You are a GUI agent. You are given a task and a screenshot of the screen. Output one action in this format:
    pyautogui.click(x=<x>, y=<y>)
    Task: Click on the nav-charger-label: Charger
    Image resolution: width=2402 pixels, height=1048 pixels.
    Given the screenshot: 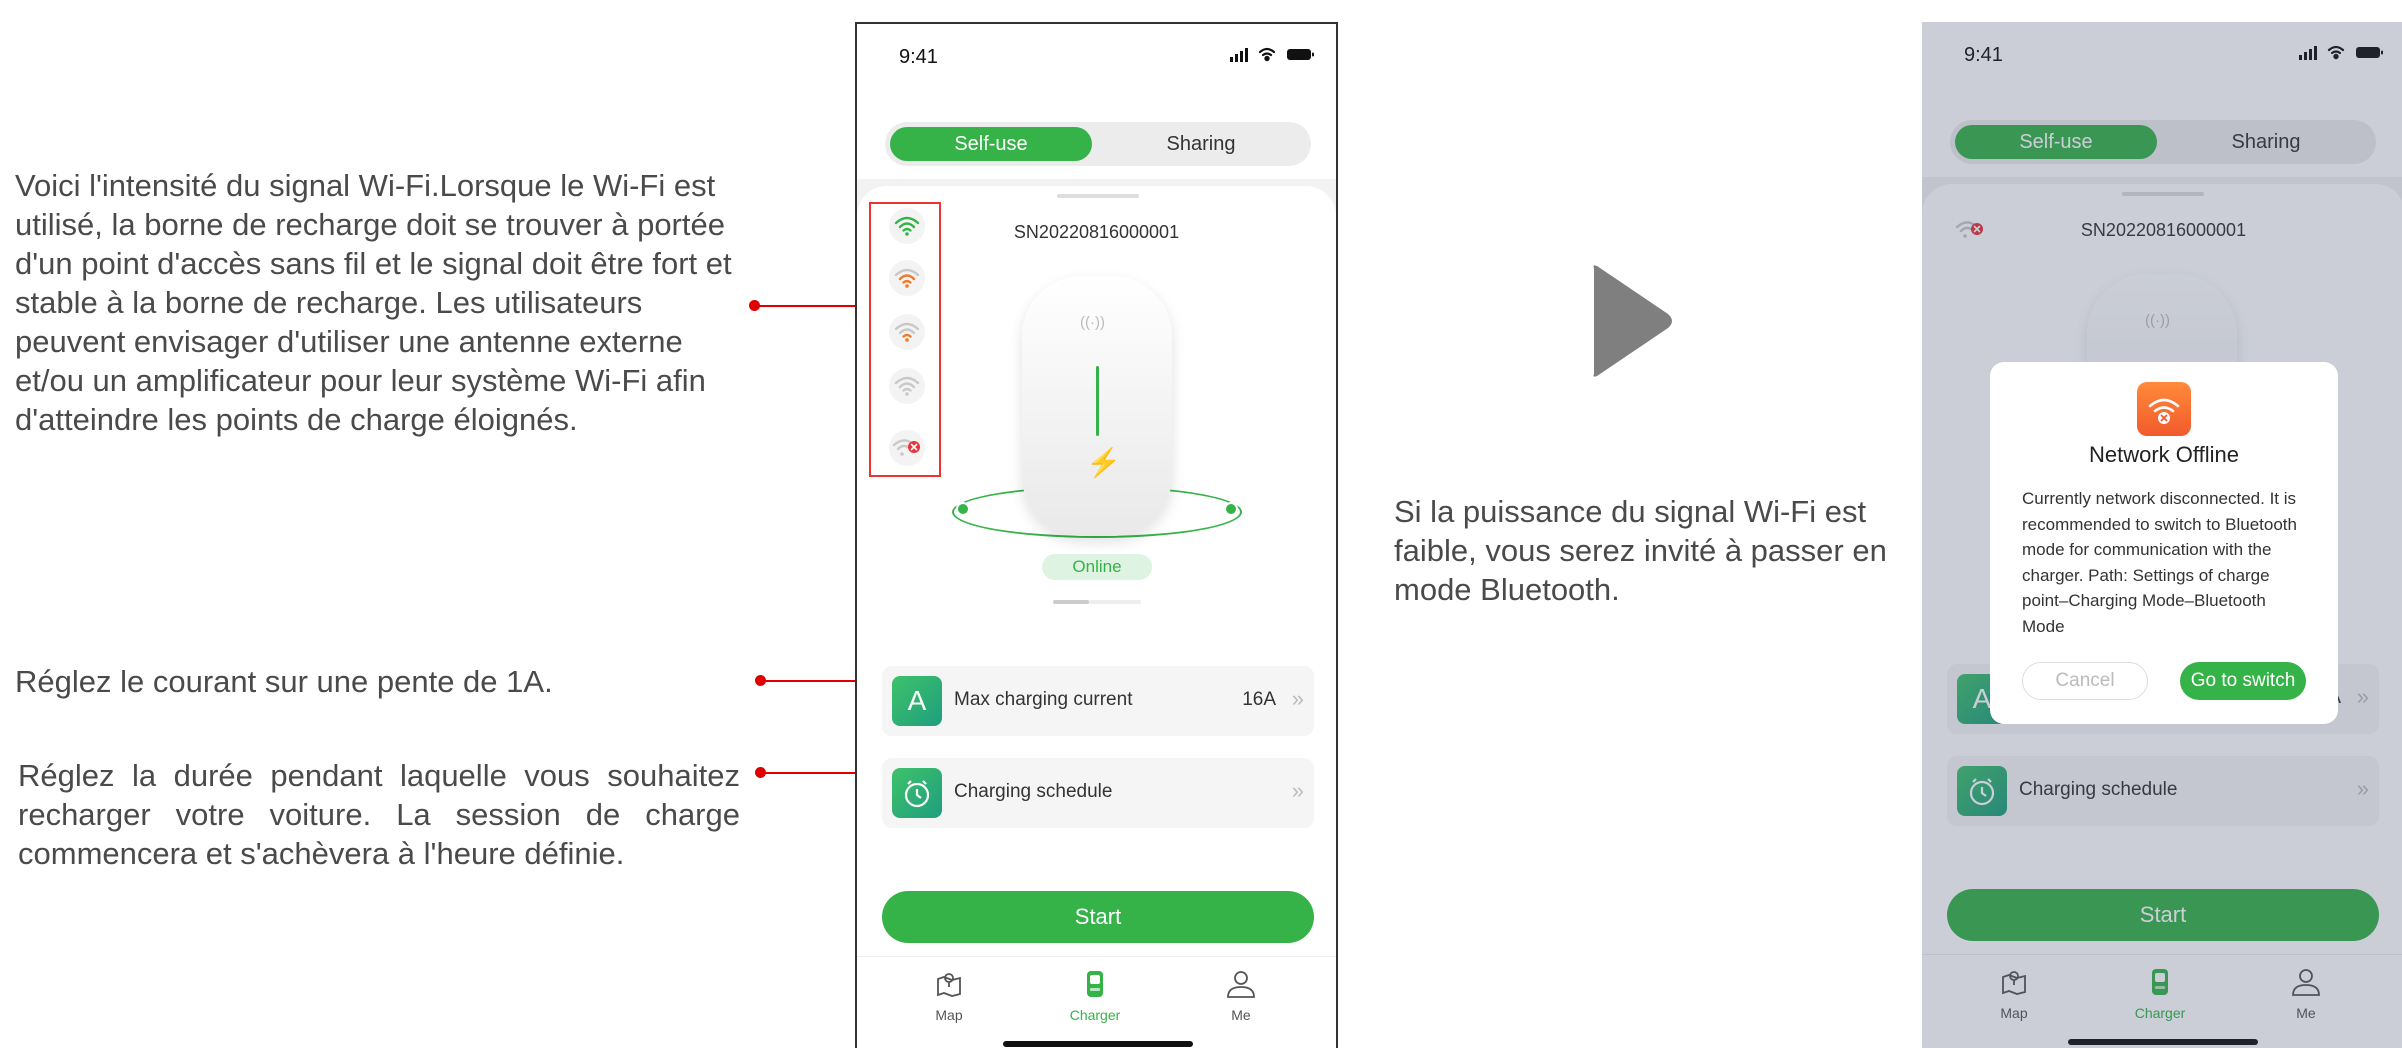 What is the action you would take?
    pyautogui.click(x=1095, y=1015)
    